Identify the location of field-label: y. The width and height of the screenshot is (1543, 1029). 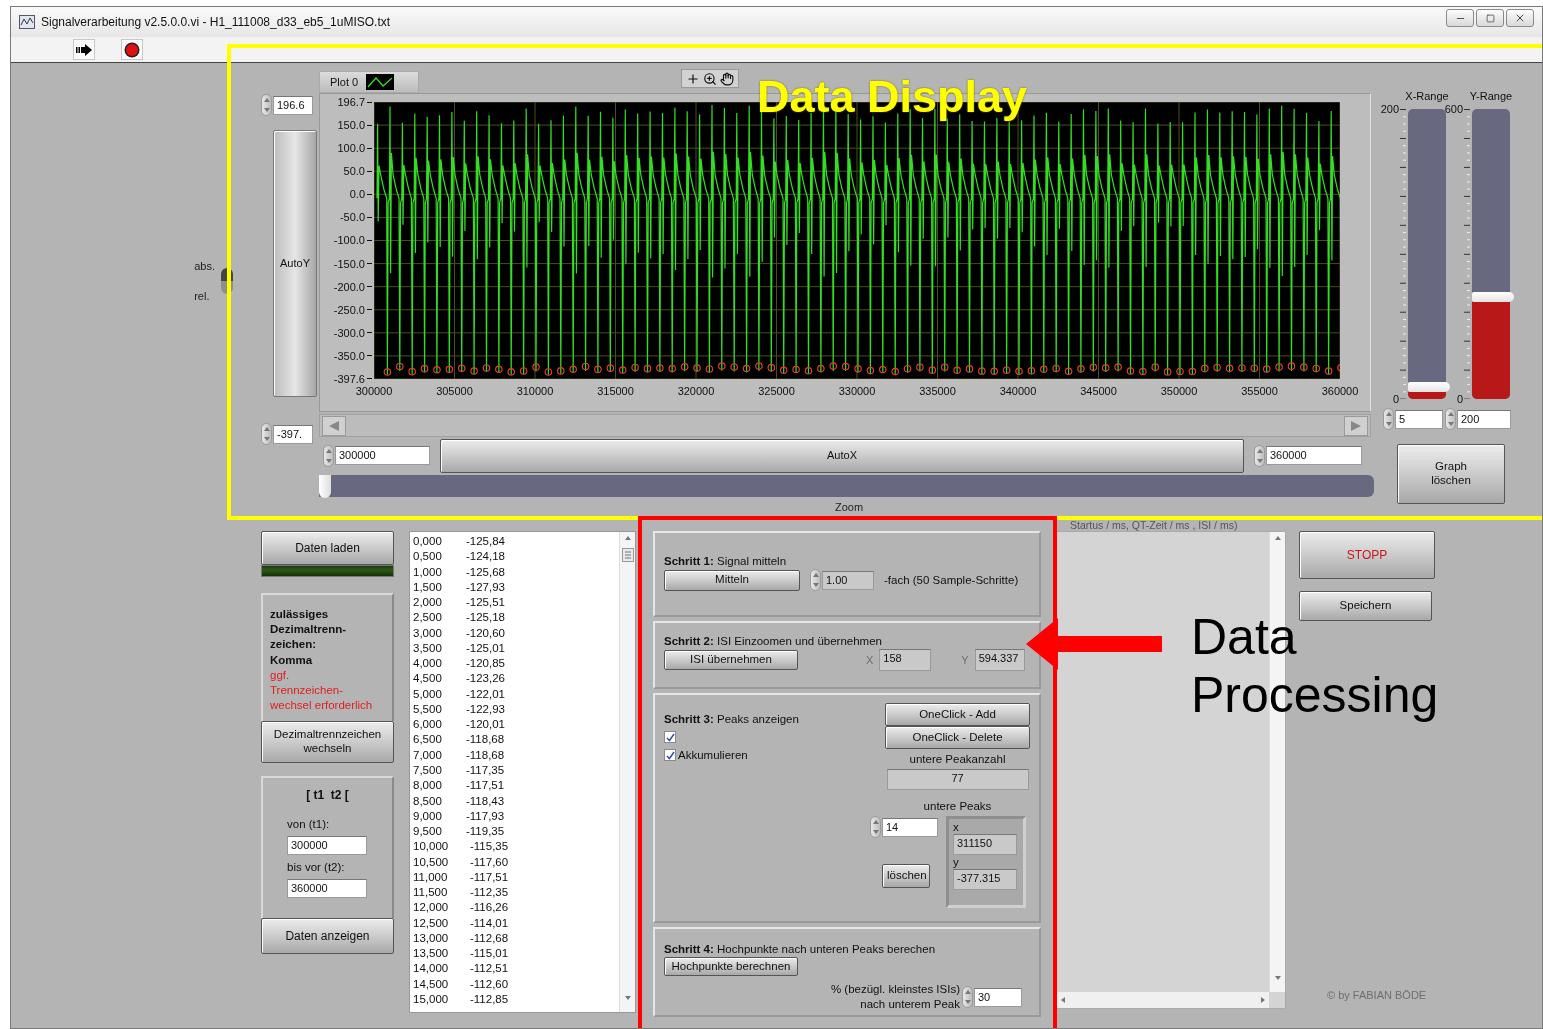
(956, 862).